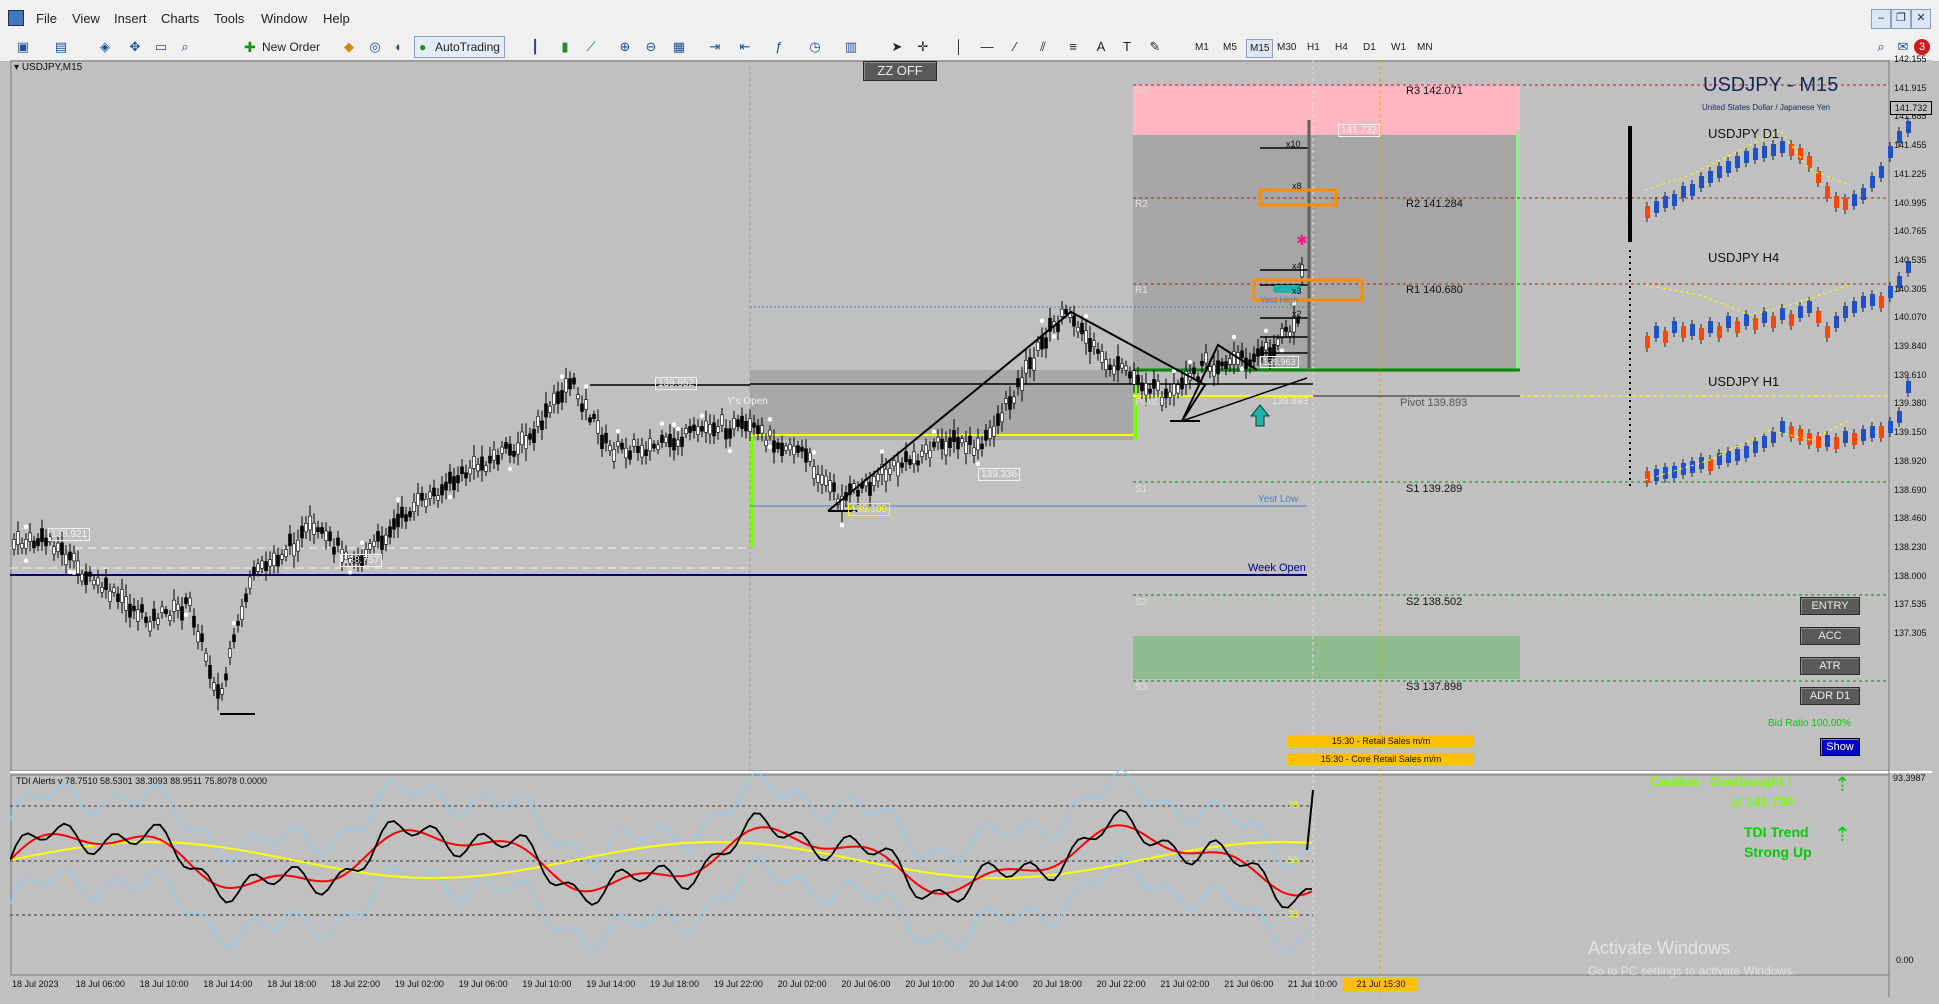 The width and height of the screenshot is (1939, 1004). Describe the element at coordinates (1260, 48) in the screenshot. I see `tf-m15: M15` at that location.